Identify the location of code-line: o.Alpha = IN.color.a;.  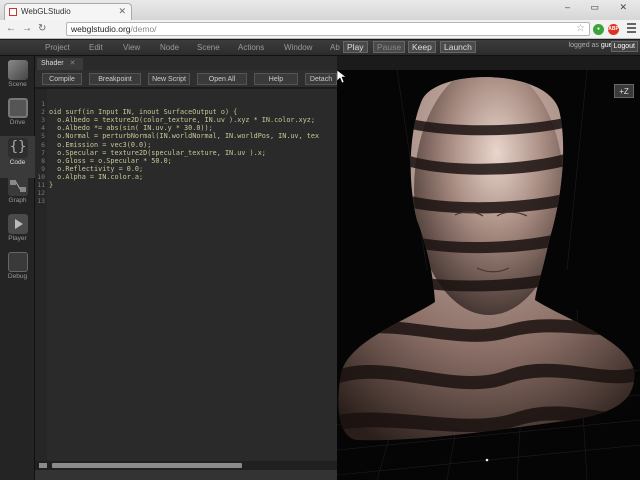
(96, 176).